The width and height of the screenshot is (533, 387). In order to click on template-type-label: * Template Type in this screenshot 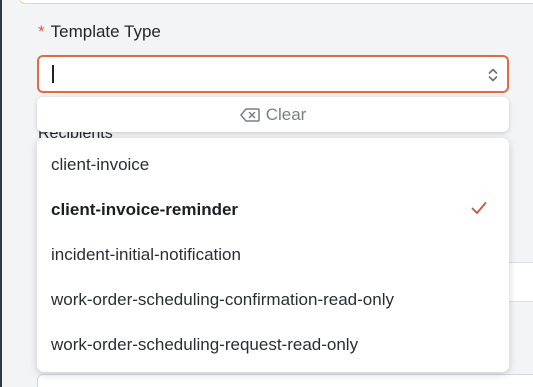, I will do `click(99, 32)`.